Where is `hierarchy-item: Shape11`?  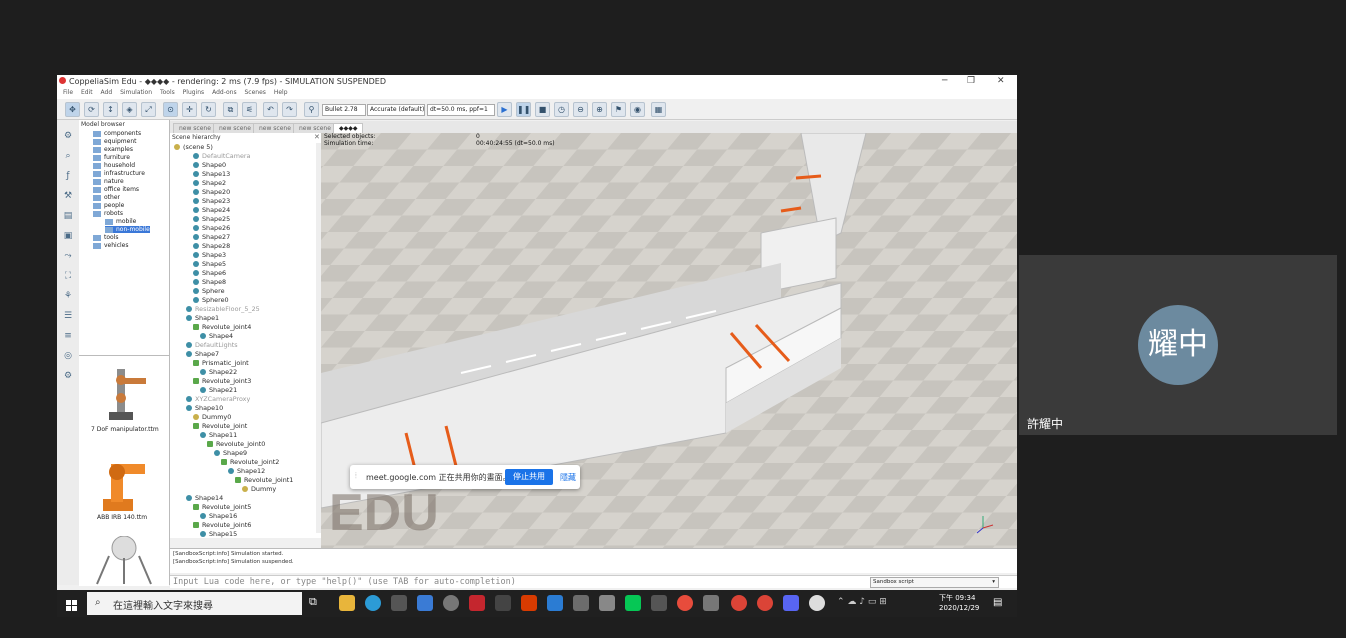 hierarchy-item: Shape11 is located at coordinates (218, 435).